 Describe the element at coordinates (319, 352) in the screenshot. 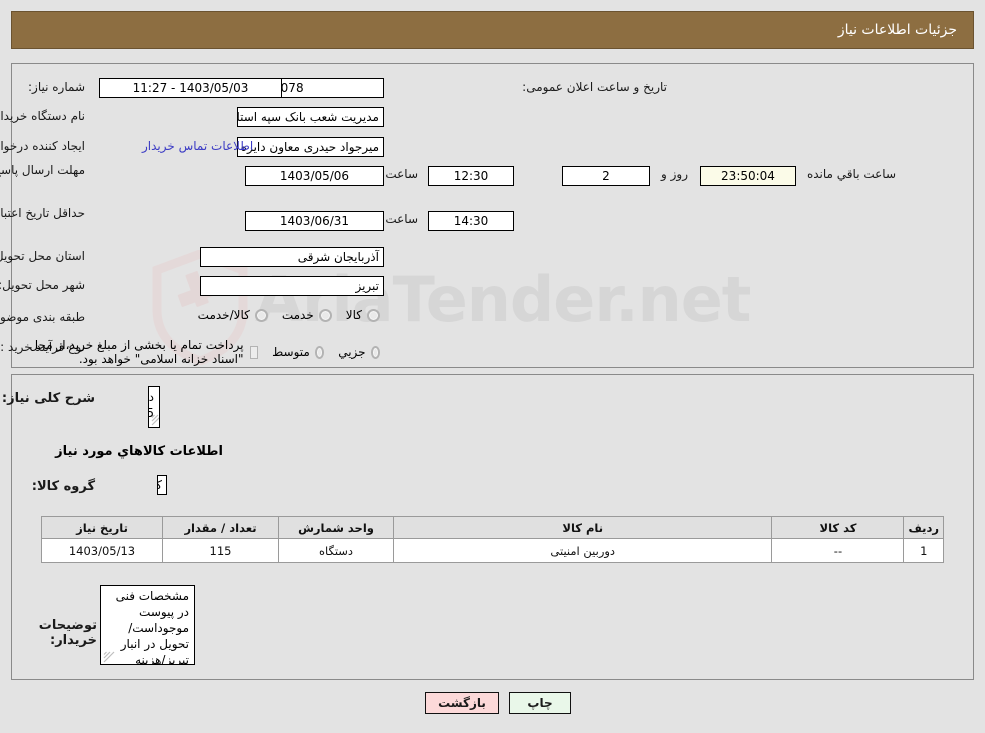

I see `radio-motevaset` at that location.